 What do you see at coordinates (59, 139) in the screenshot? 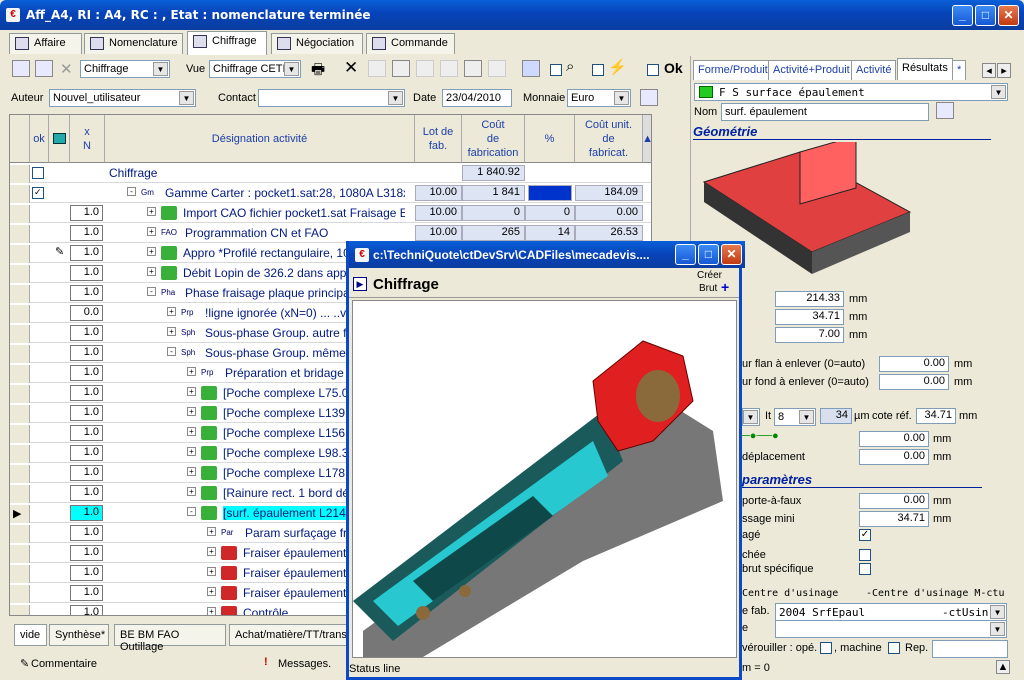
I see `header-edit` at bounding box center [59, 139].